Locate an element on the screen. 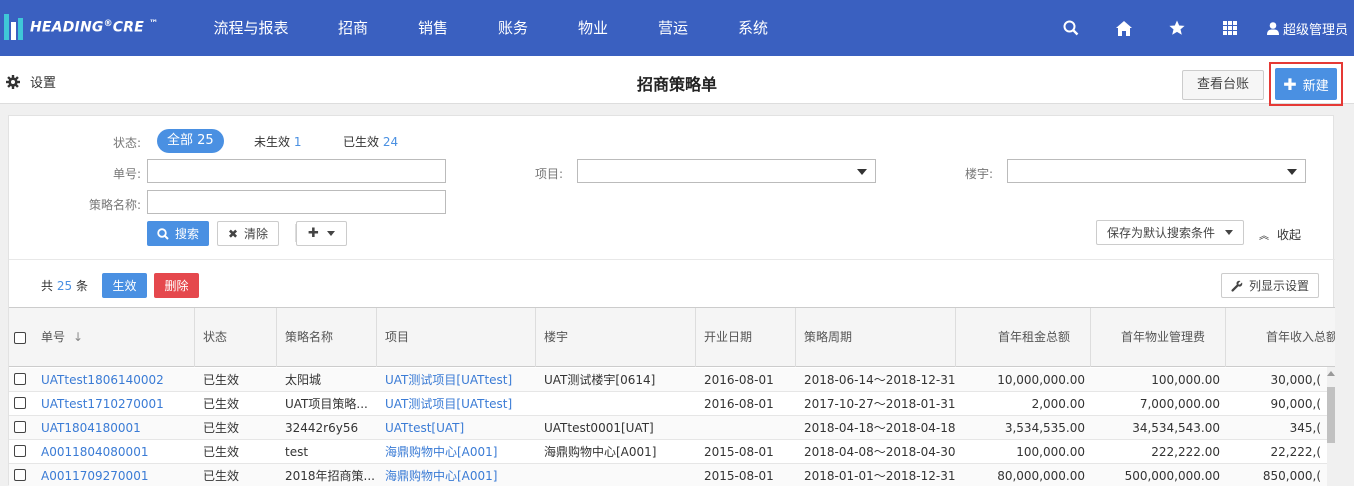 The image size is (1354, 486). activate-button: 生效 is located at coordinates (124, 285).